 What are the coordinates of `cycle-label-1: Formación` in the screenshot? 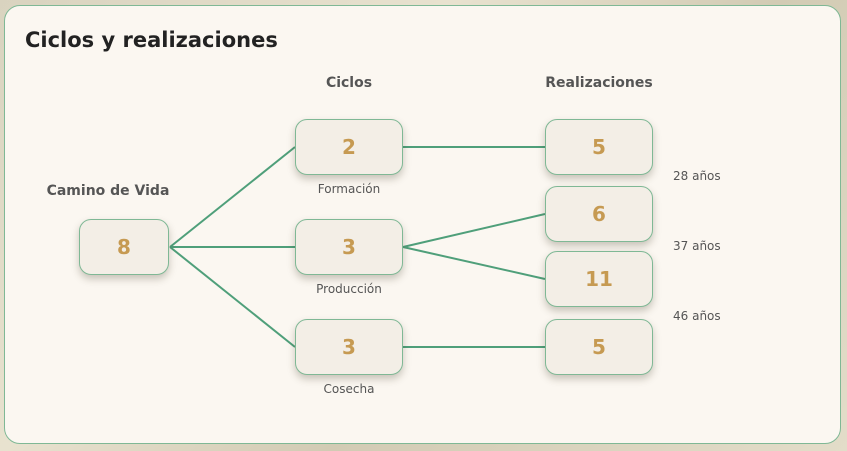 It's located at (349, 189).